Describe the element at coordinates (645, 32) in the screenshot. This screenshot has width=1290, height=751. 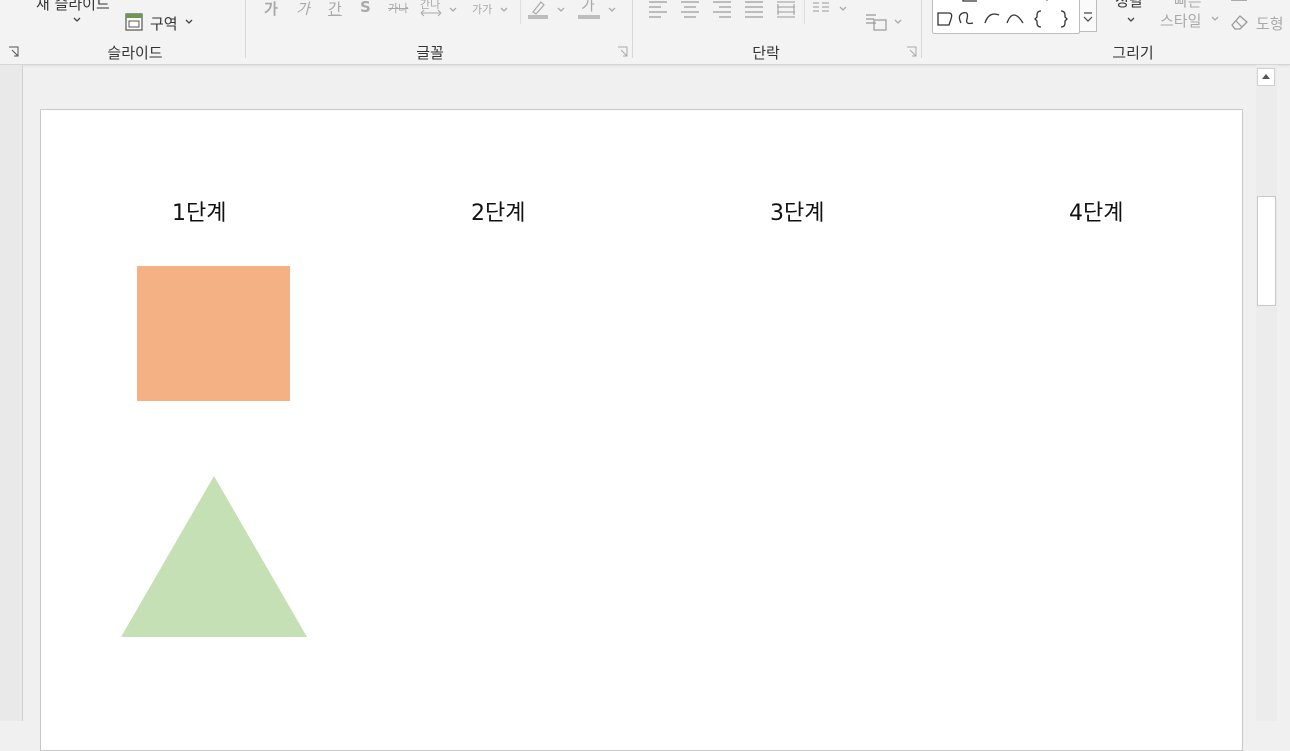
I see `ribbon: 새 슬라이드 구역 슬라이드 가 가 간 S 가나 간나 가가 가 글꼴 단락` at that location.